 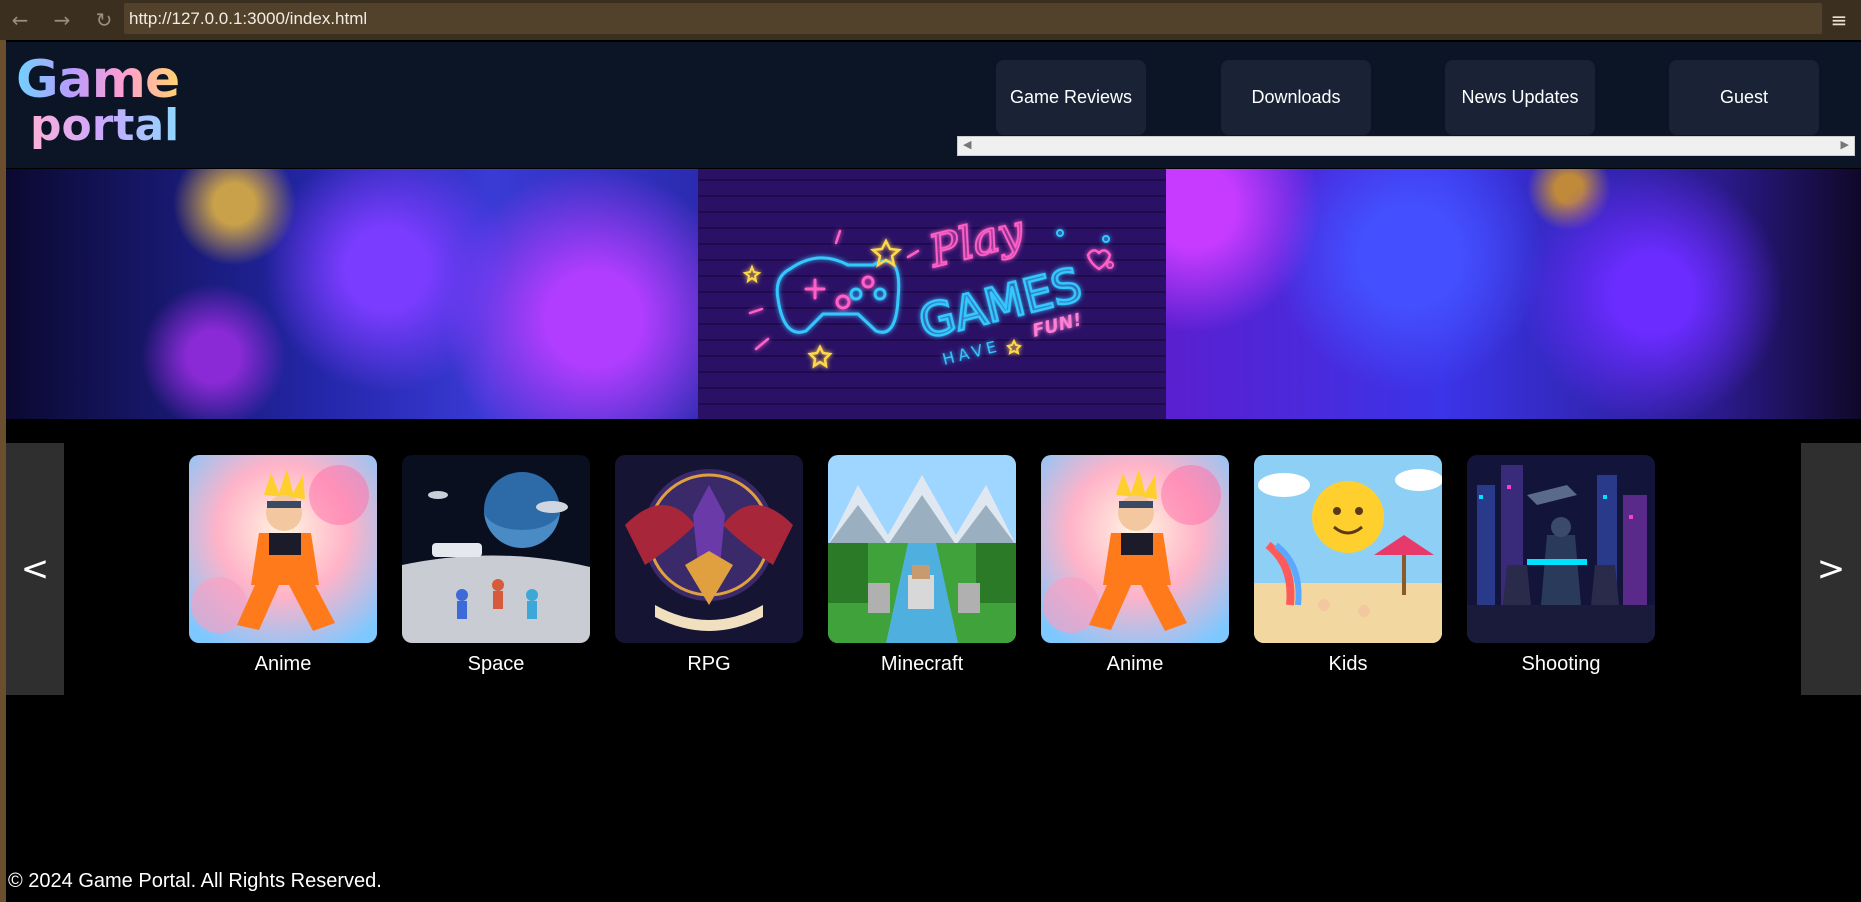 I want to click on nav-game-reviews-button: Game Reviews, so click(x=1071, y=97).